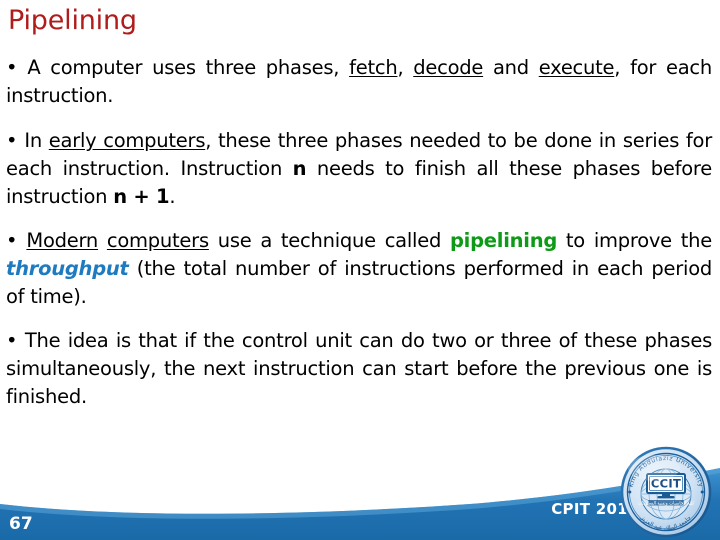 The image size is (720, 540). I want to click on bullet-1-term-decode: decode, so click(448, 67).